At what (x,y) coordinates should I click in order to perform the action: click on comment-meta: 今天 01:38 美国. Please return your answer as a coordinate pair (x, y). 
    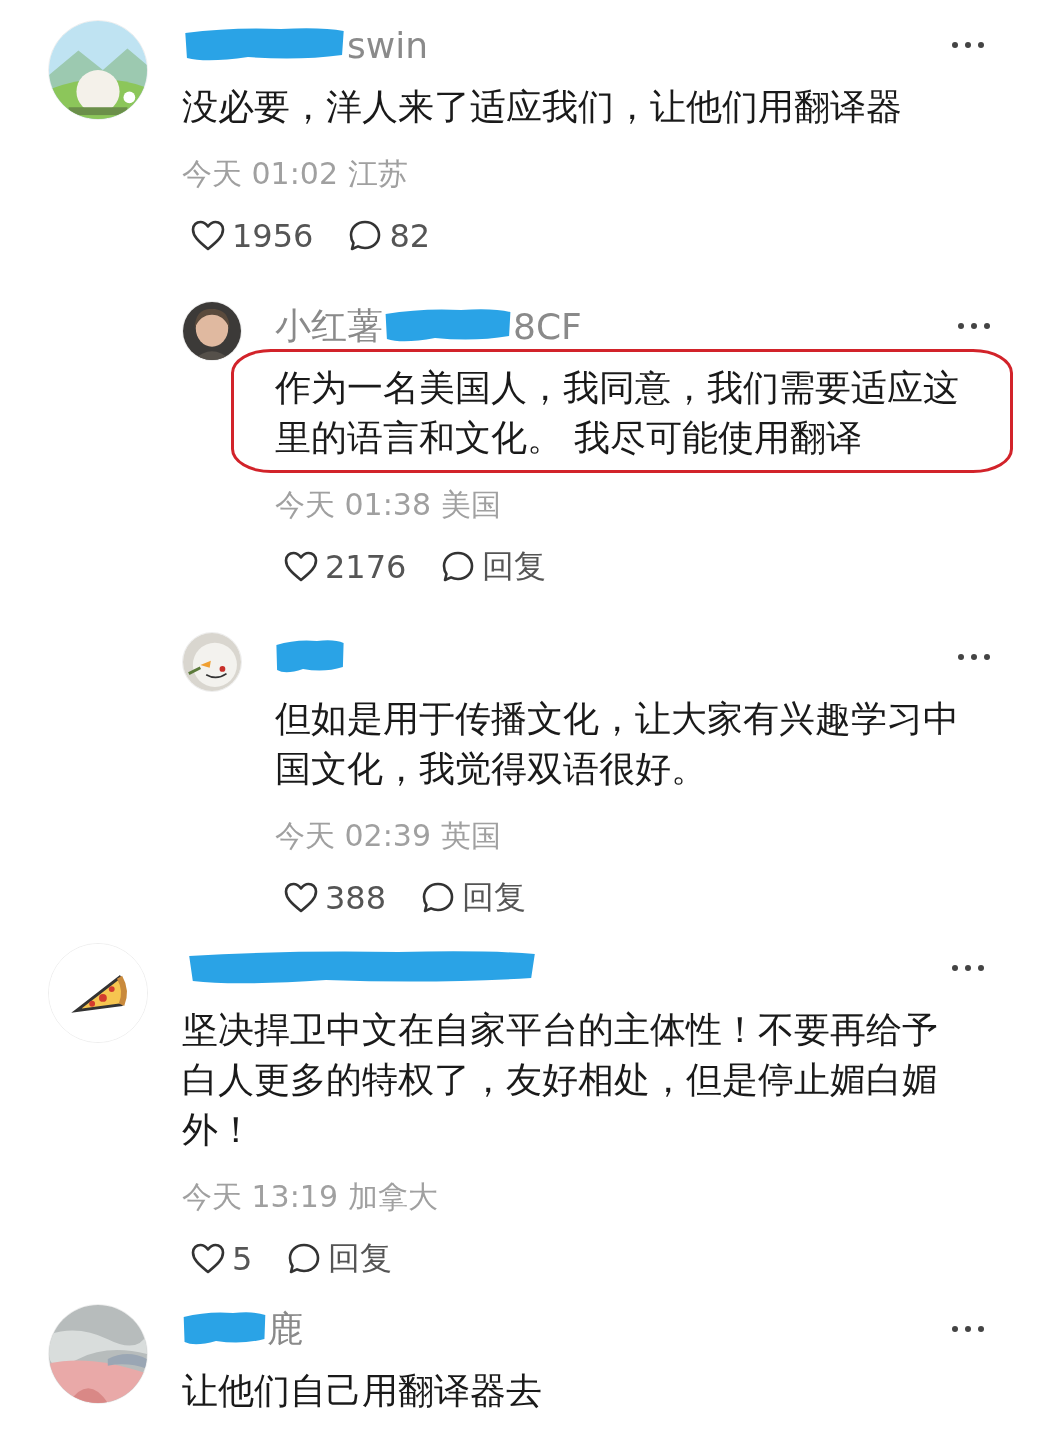
    Looking at the image, I should click on (388, 504).